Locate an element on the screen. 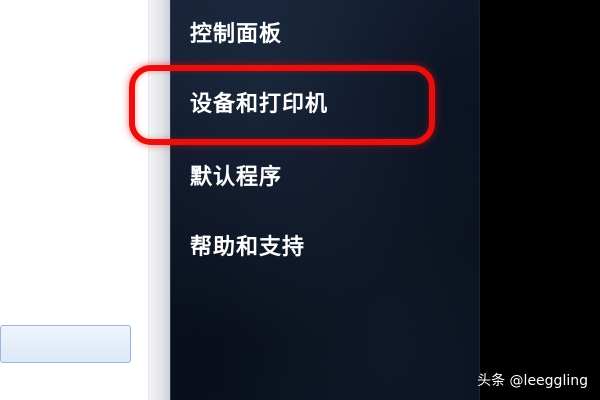  watermark-text: 头条 @leeggling is located at coordinates (532, 381).